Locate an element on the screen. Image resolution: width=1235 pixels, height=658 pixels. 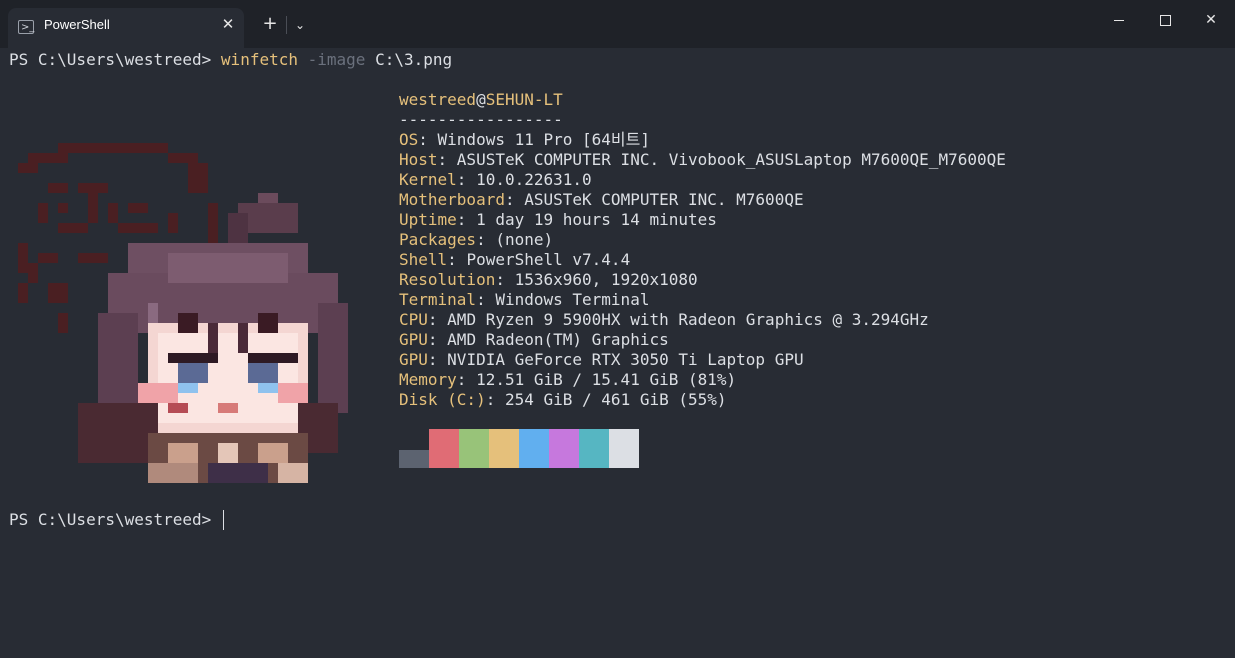
close-icon: ✕ is located at coordinates (1211, 20).